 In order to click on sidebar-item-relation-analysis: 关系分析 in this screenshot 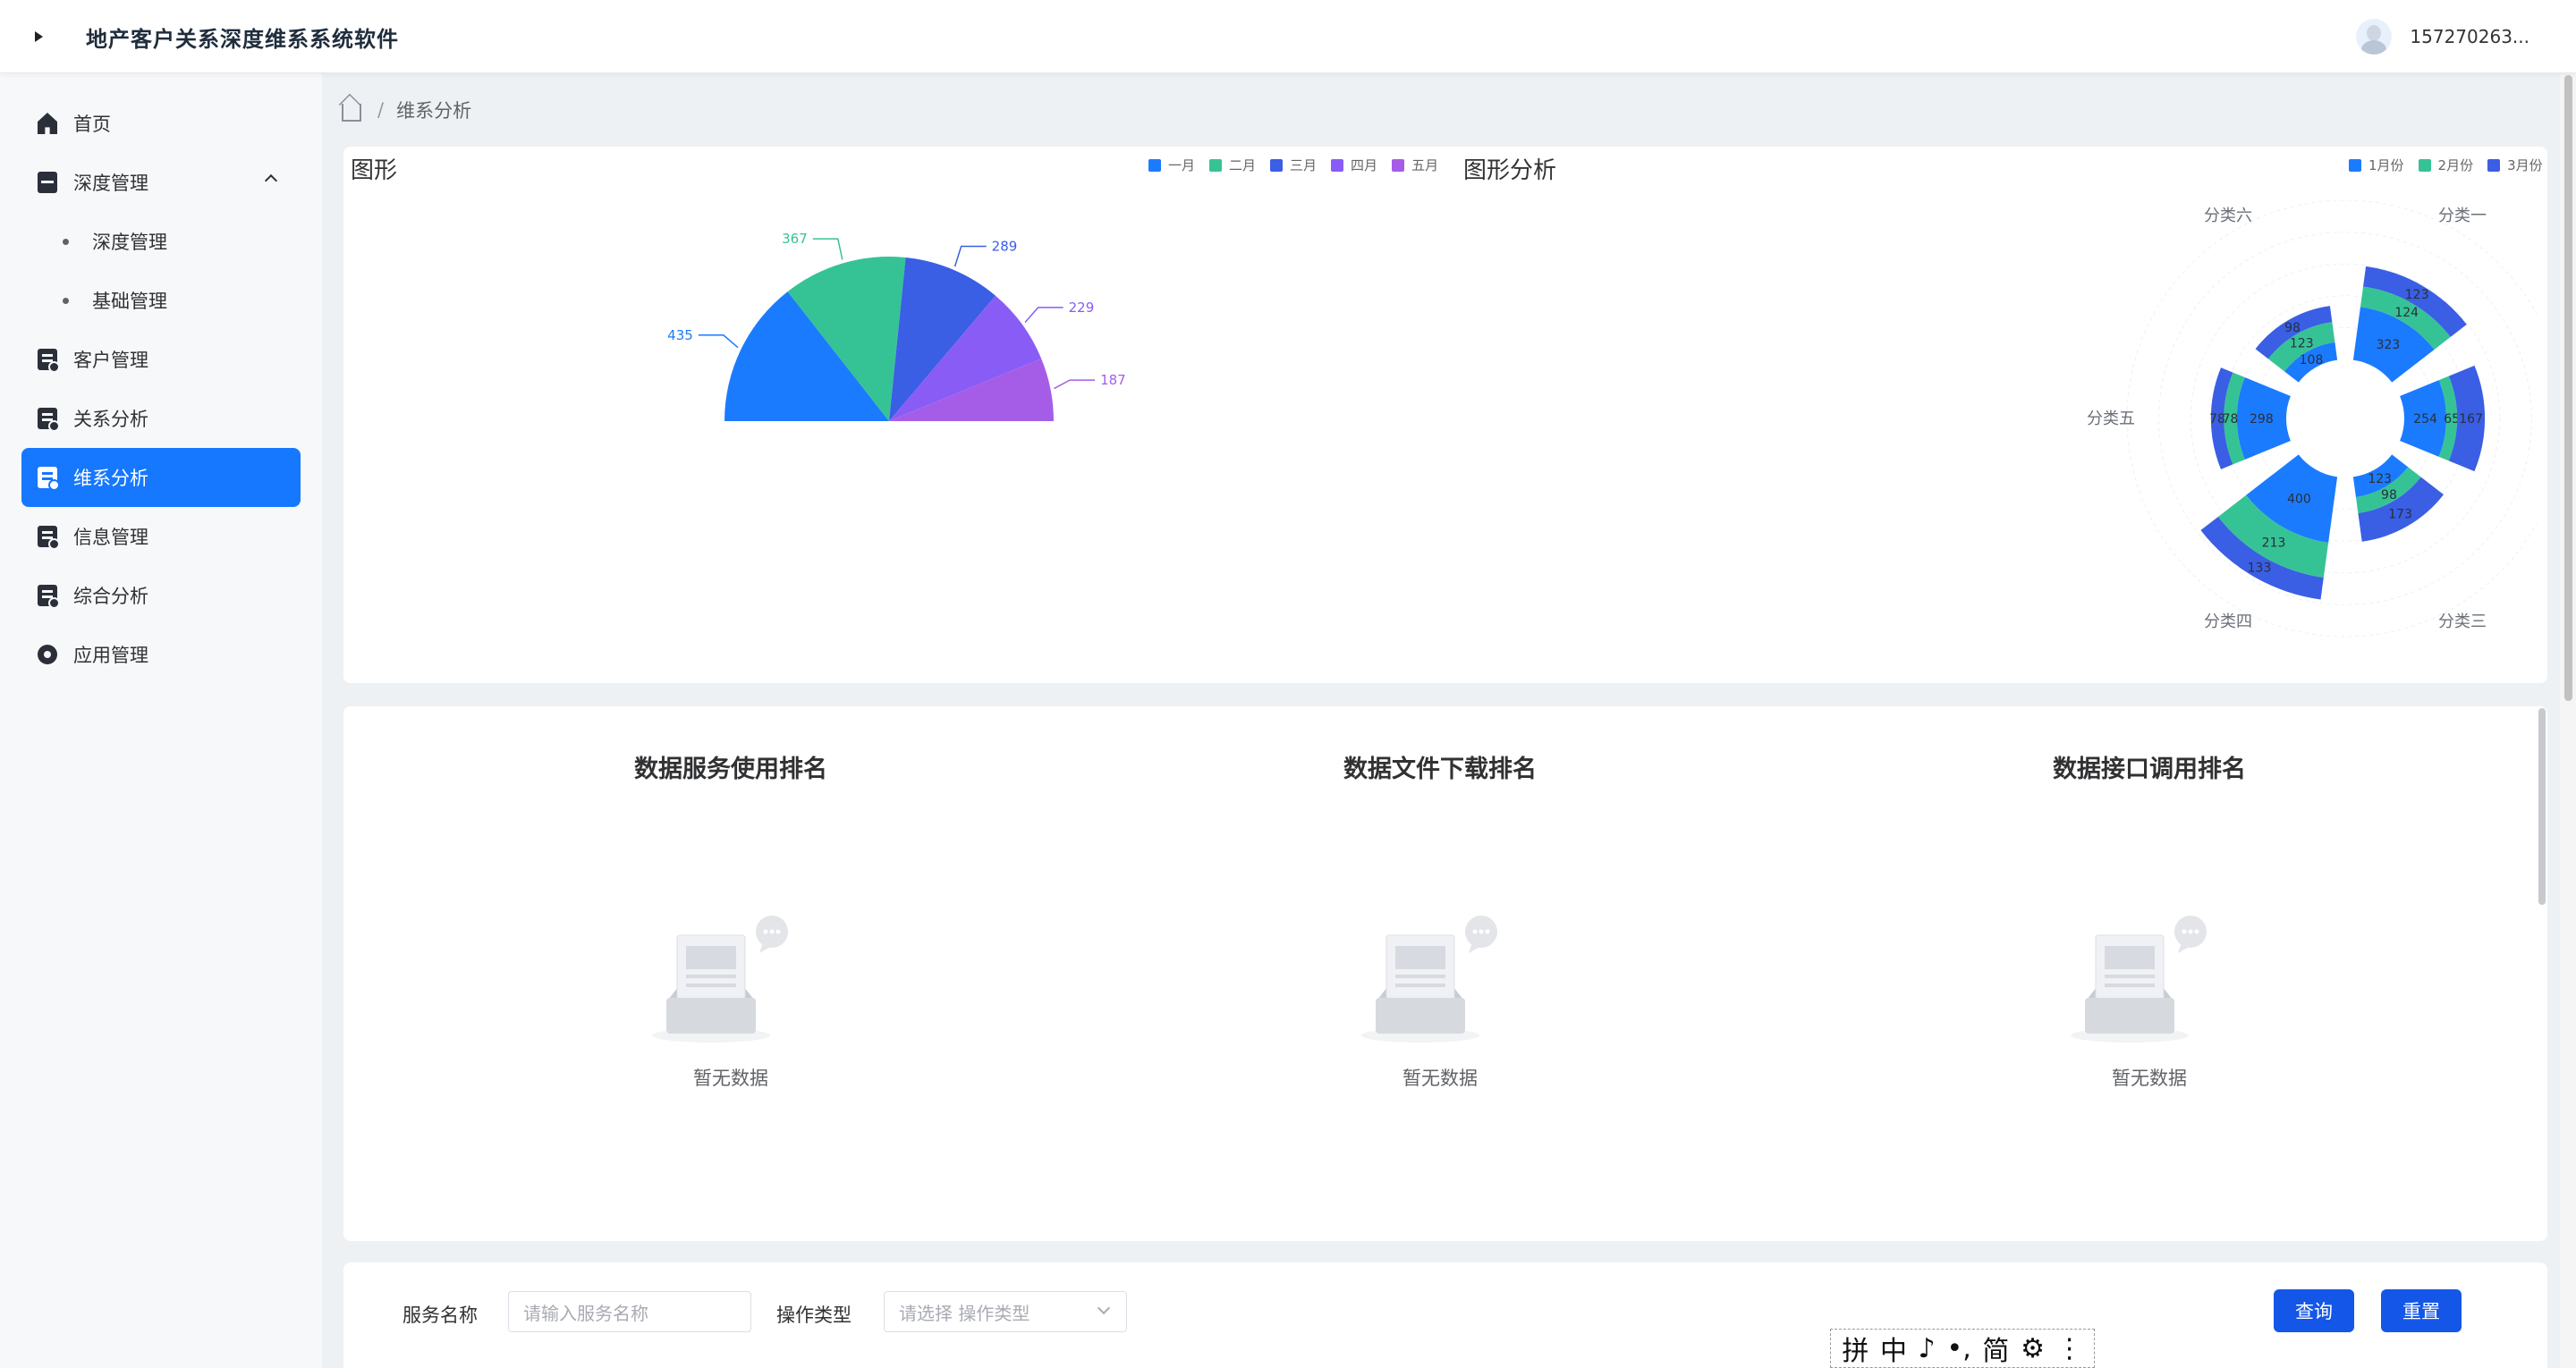, I will do `click(161, 418)`.